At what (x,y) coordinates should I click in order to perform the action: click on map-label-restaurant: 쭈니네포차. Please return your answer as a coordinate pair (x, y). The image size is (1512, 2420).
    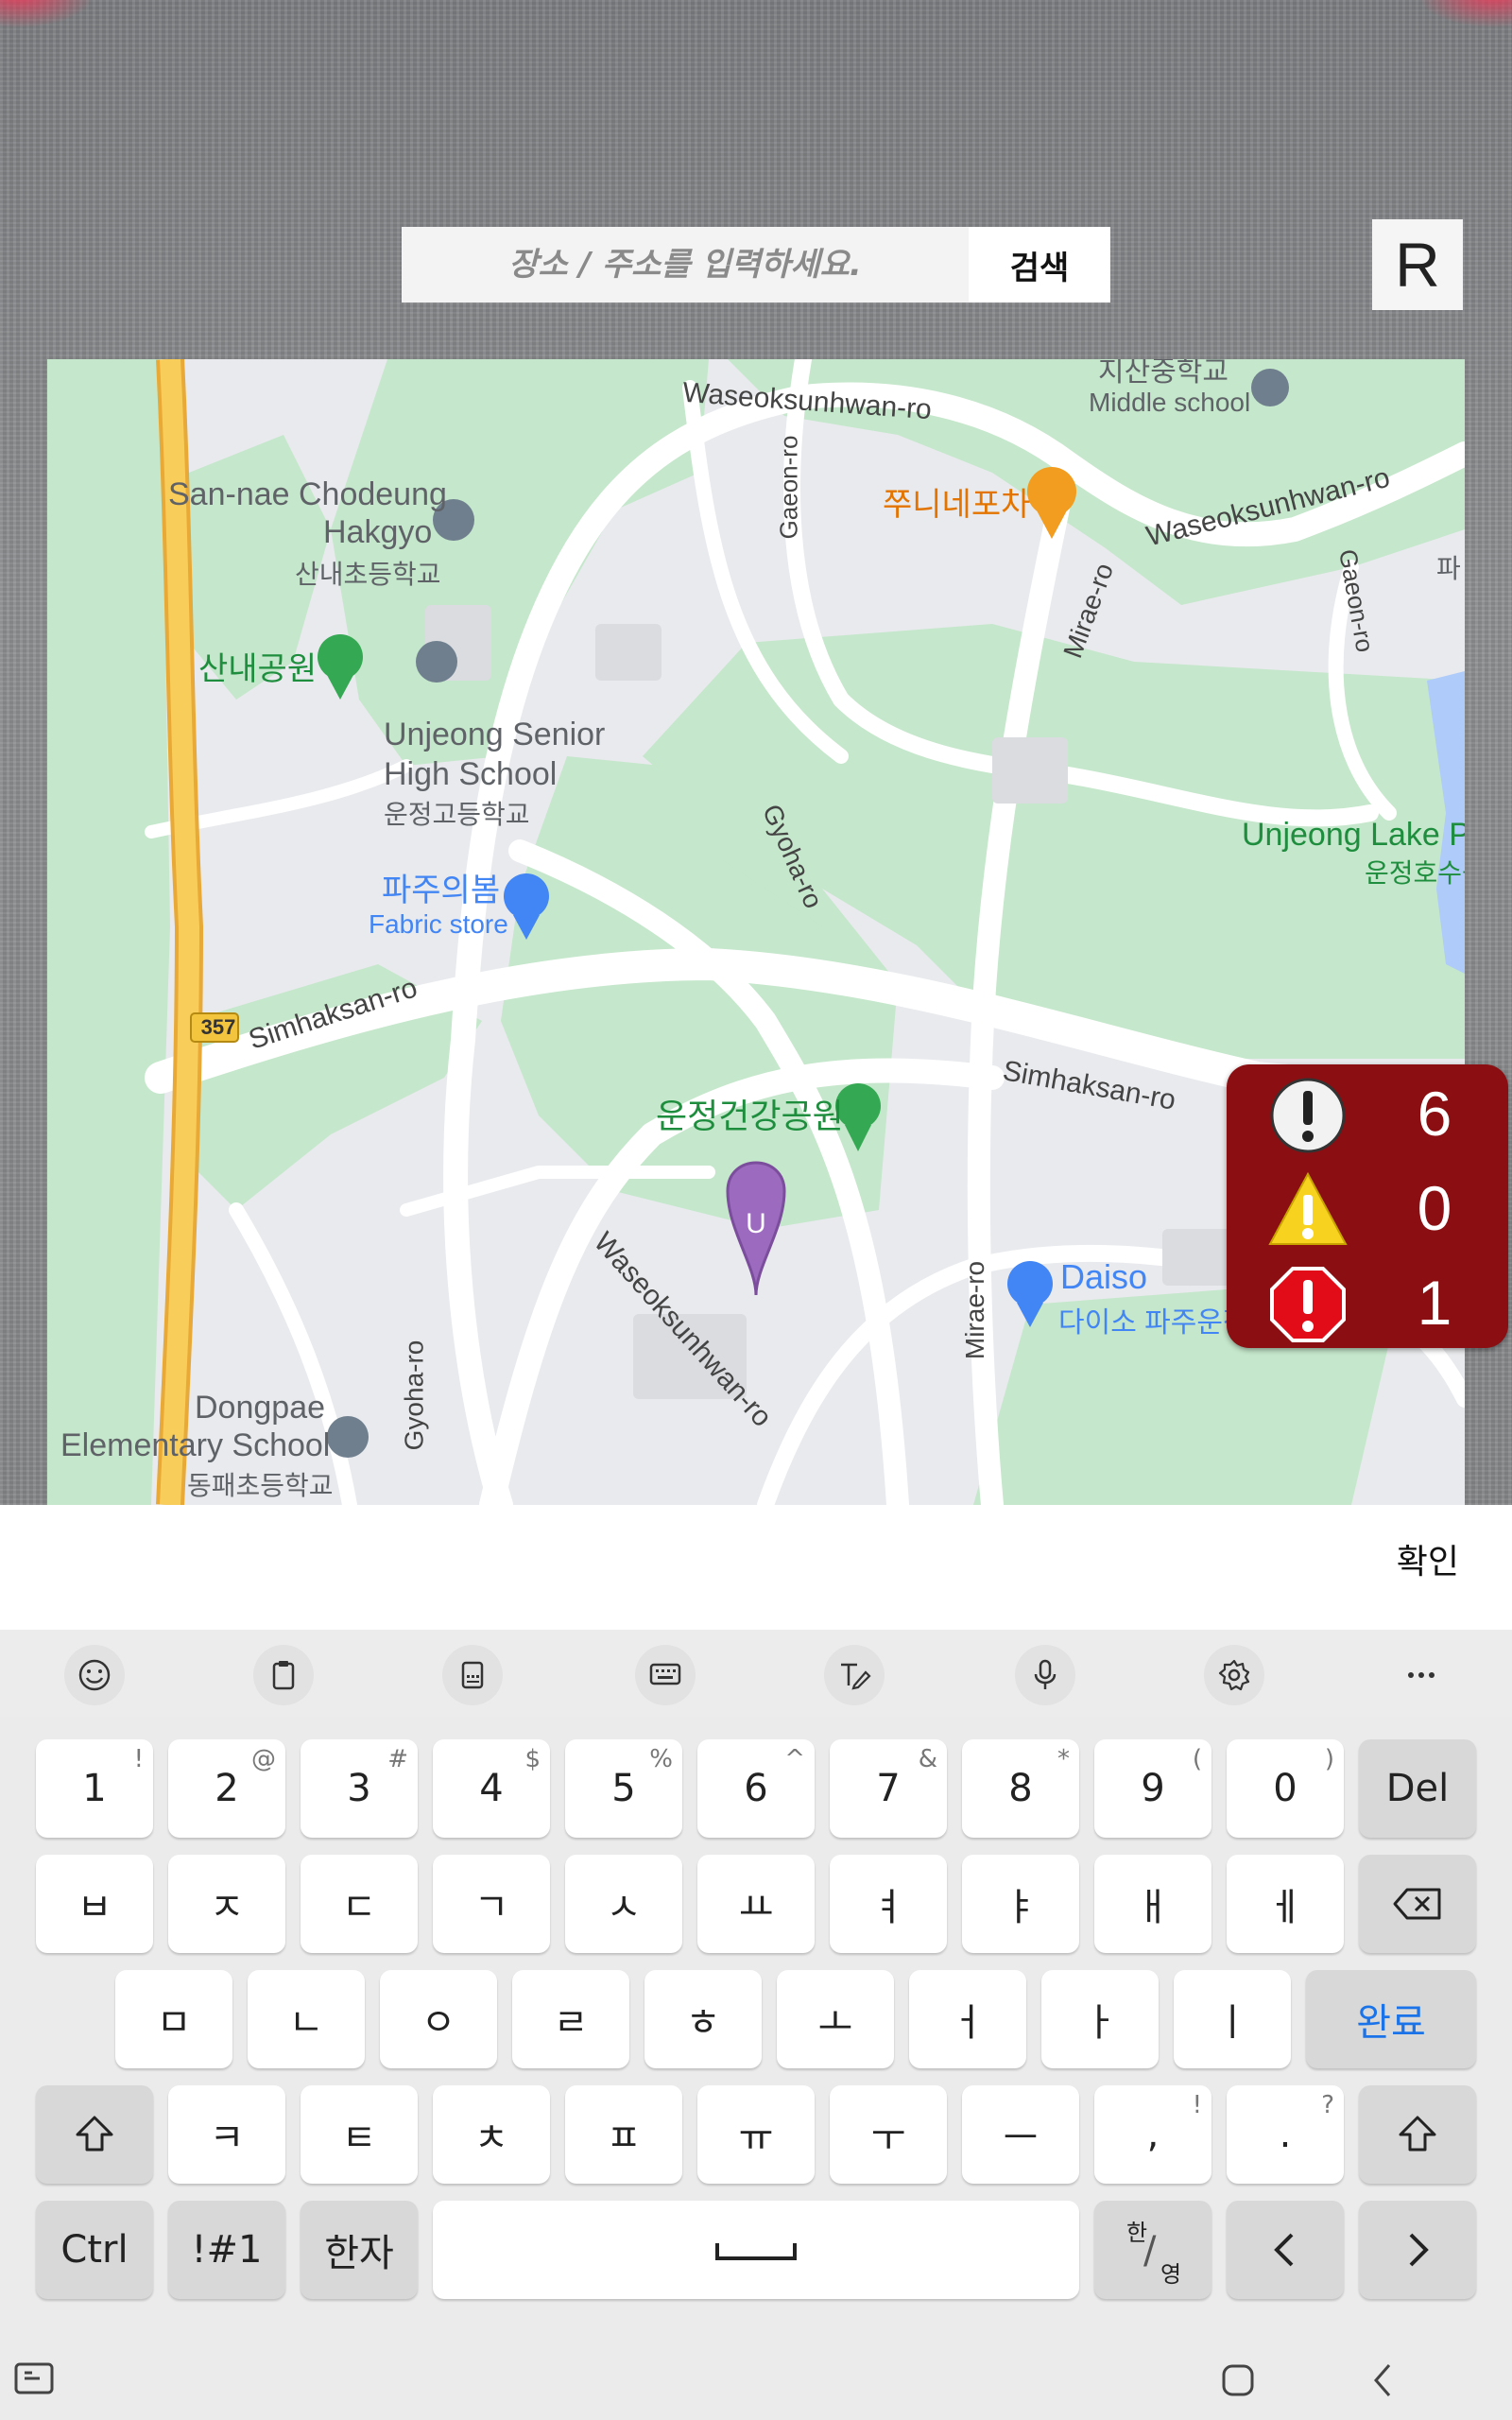
    Looking at the image, I should click on (957, 505).